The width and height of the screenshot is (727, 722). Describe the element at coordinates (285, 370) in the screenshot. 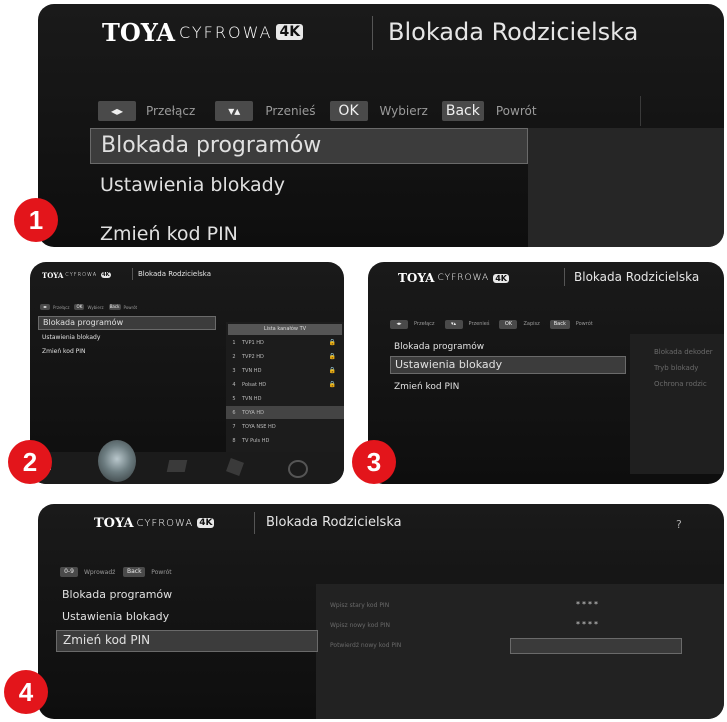

I see `channel-row: 3 TVN HD 🔒` at that location.